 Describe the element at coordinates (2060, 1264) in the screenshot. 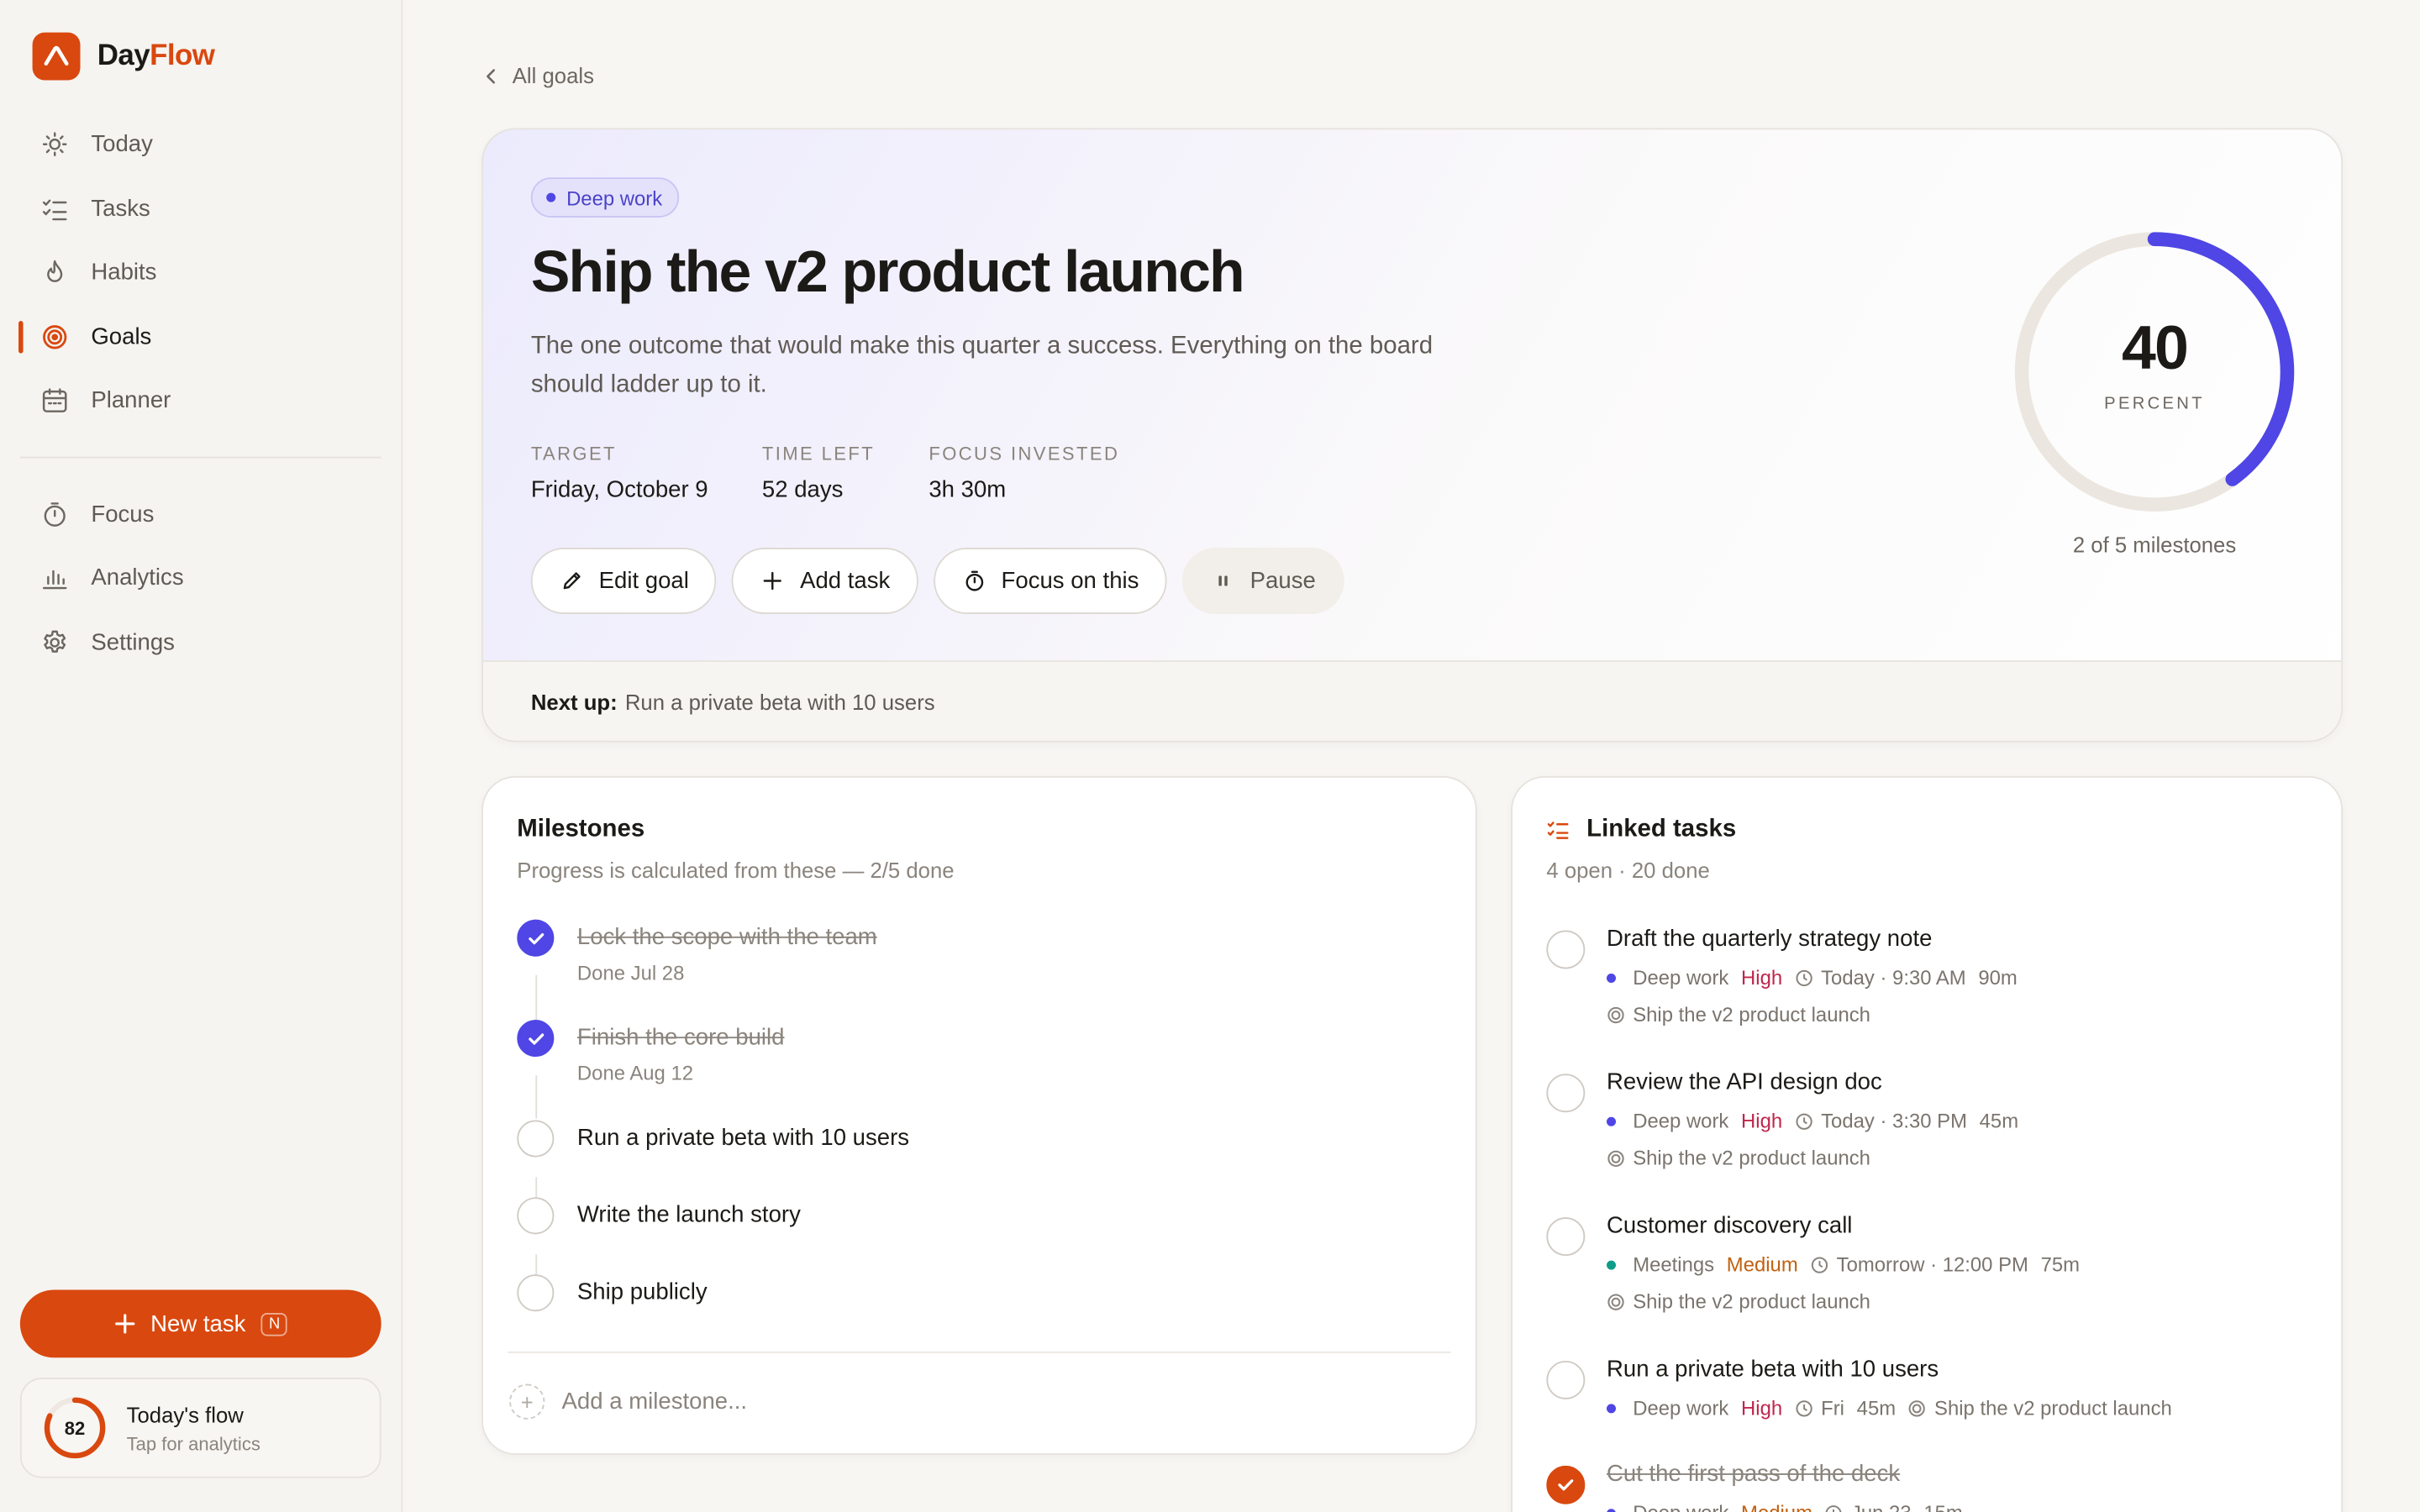

I see `task-duration: 75m` at that location.